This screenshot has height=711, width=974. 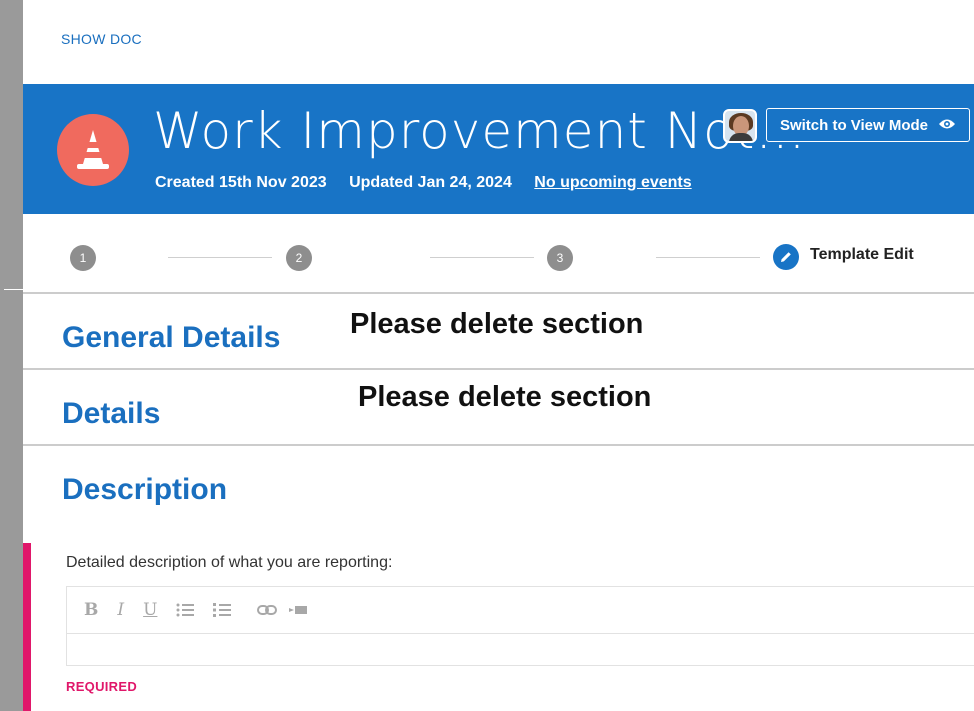 What do you see at coordinates (145, 489) in the screenshot?
I see `section-title: Description` at bounding box center [145, 489].